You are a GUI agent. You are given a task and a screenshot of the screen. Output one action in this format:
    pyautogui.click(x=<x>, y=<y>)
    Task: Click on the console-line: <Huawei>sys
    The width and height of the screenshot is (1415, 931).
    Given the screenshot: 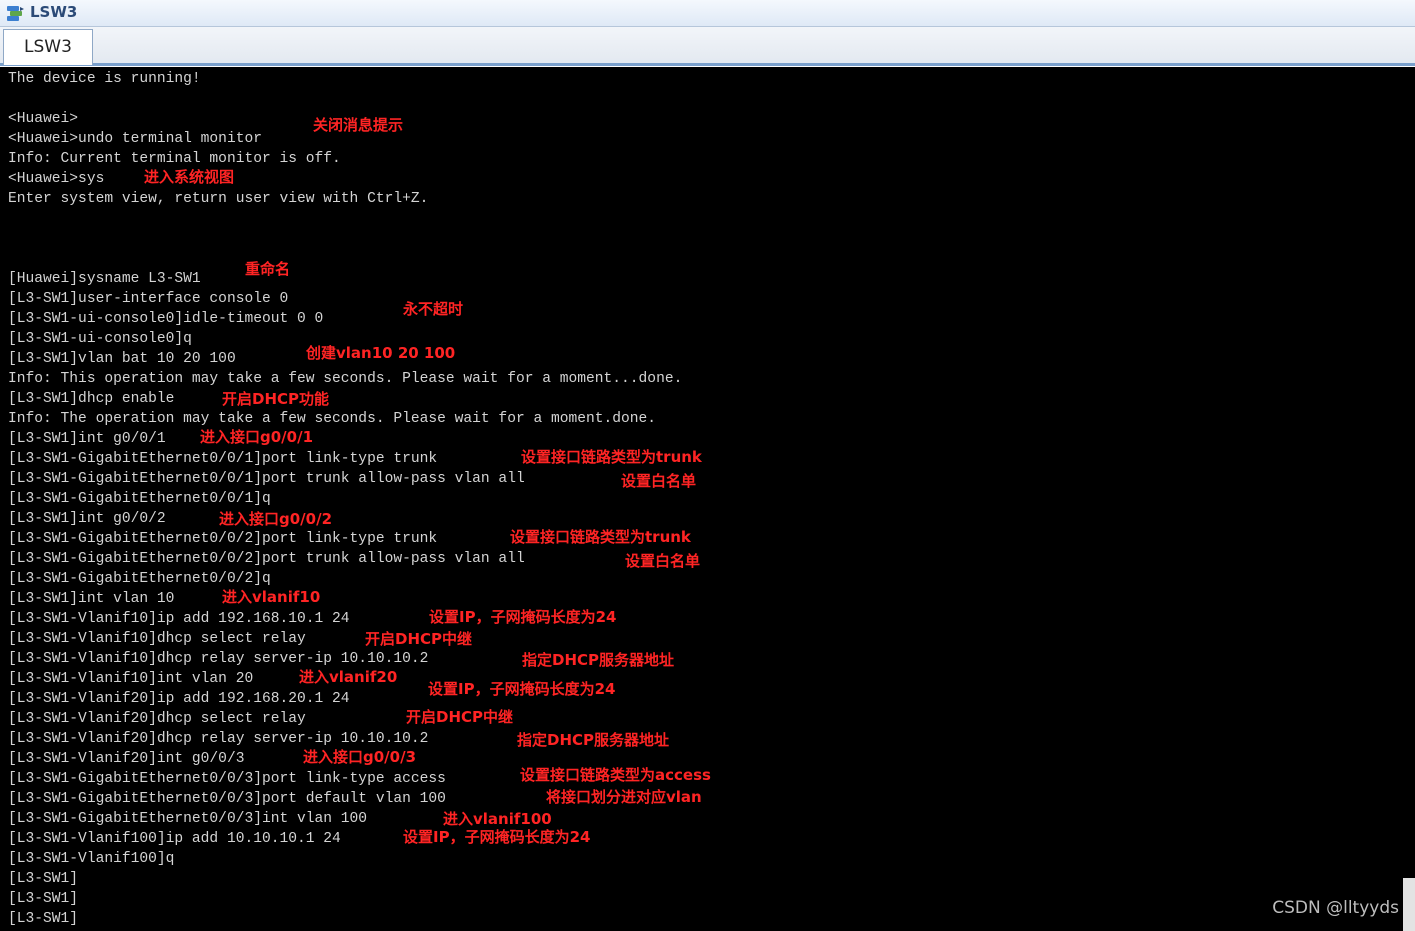 What is the action you would take?
    pyautogui.click(x=56, y=179)
    